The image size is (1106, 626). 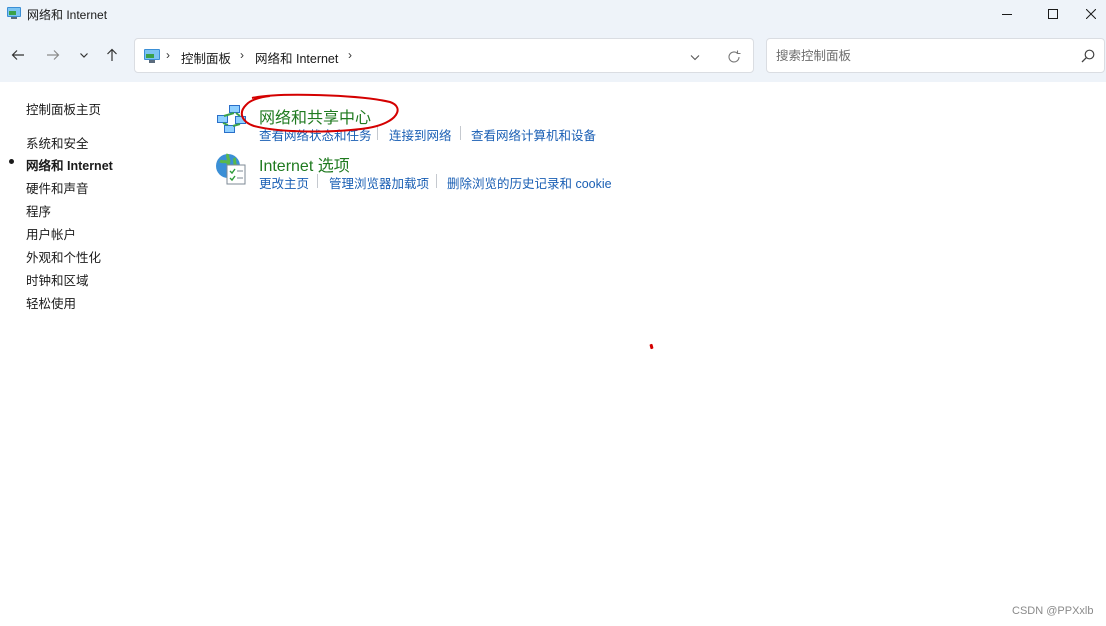 I want to click on search-box, so click(x=935, y=55).